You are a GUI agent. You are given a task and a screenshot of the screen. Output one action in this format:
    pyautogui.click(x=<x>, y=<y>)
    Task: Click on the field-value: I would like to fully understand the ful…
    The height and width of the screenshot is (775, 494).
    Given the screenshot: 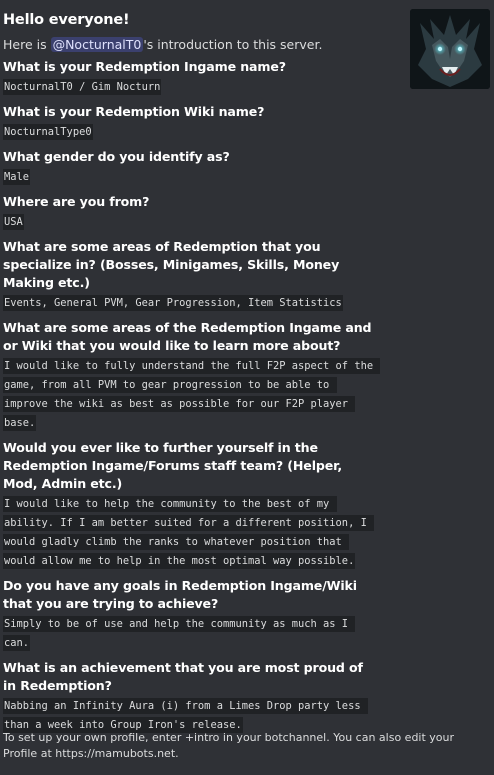 What is the action you would take?
    pyautogui.click(x=192, y=394)
    